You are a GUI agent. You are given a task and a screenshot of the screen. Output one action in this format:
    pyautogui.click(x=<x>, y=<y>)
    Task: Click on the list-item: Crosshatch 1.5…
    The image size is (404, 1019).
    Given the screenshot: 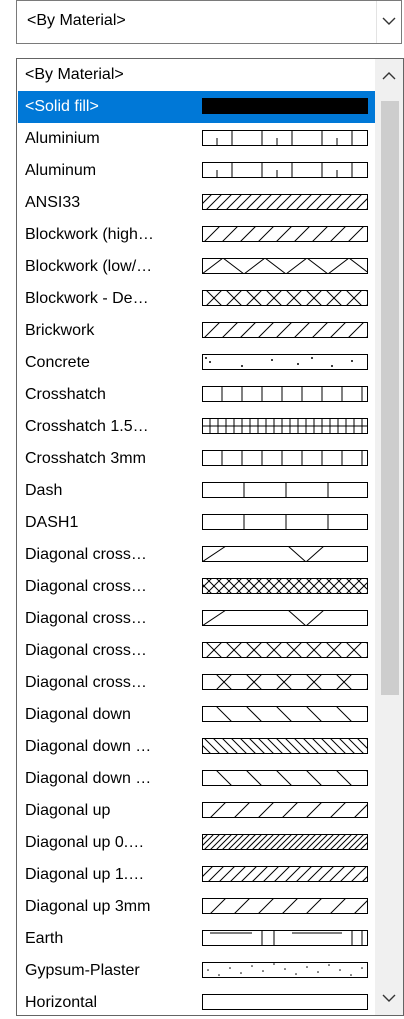 What is the action you would take?
    pyautogui.click(x=196, y=427)
    